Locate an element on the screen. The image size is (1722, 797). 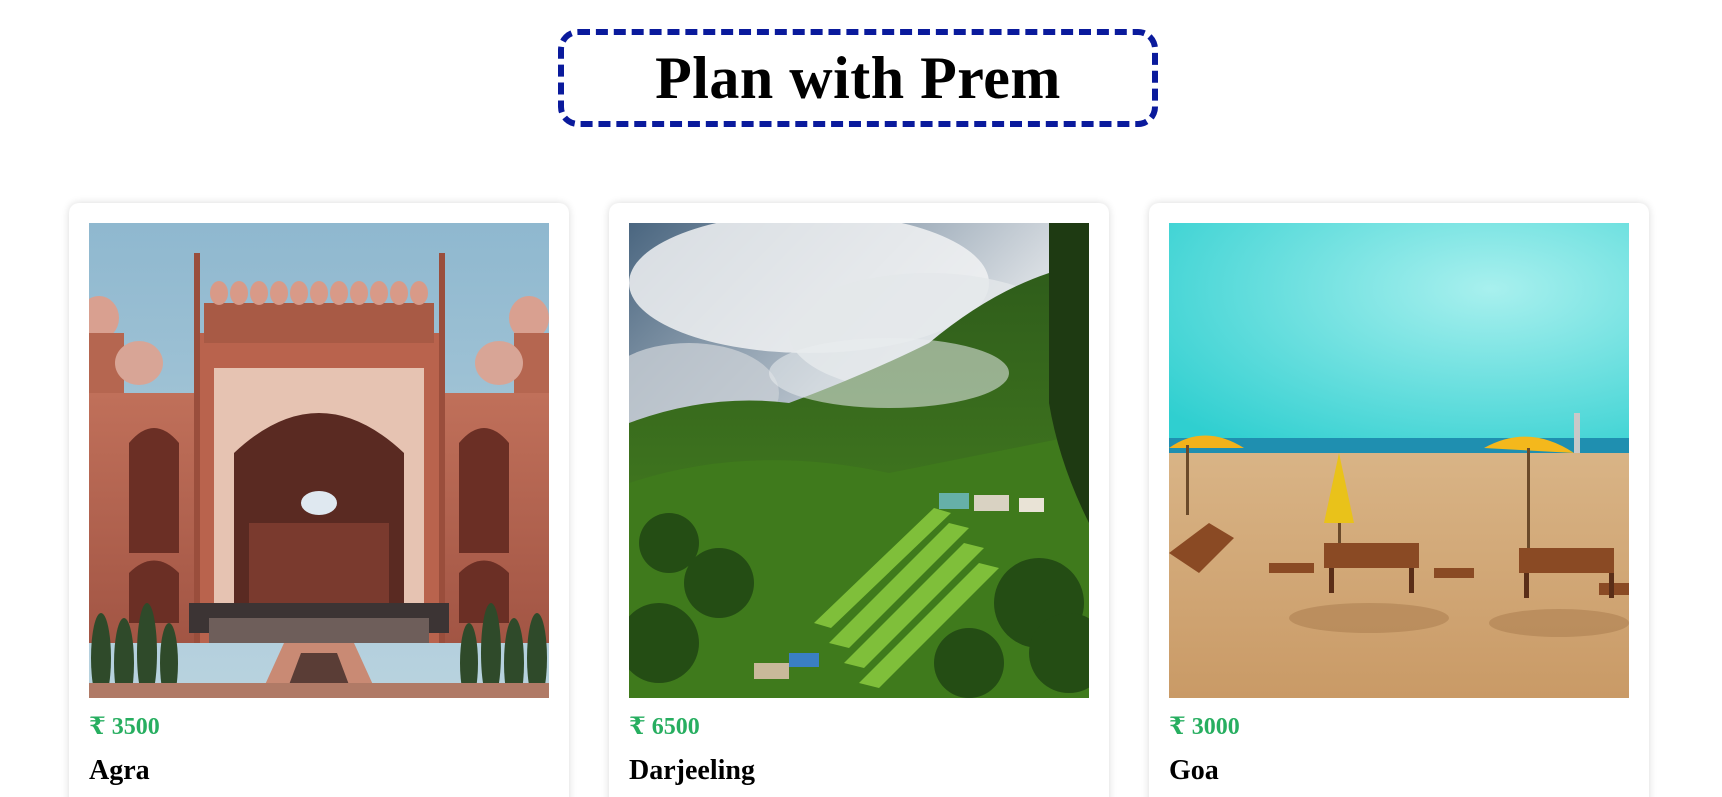
destination-price: ₹ 3500 is located at coordinates (124, 727).